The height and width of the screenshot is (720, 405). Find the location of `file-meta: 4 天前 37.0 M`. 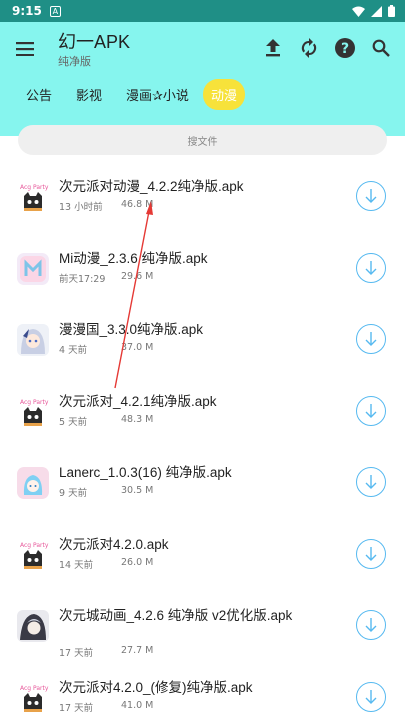

file-meta: 4 天前 37.0 M is located at coordinates (106, 349).